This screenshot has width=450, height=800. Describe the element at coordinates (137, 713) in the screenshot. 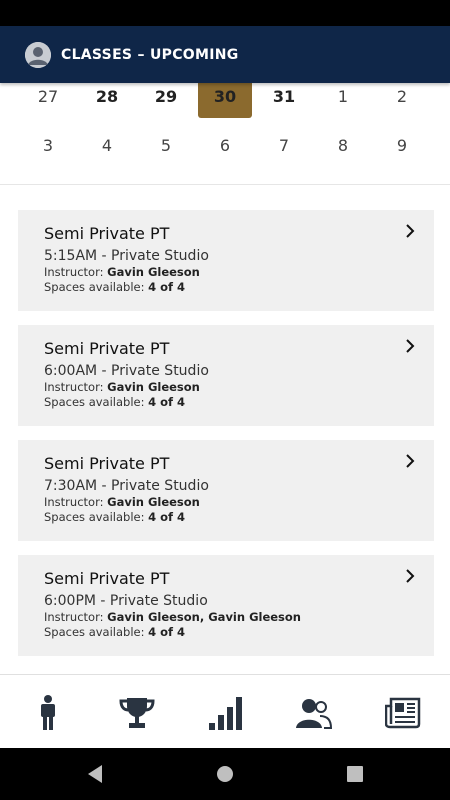

I see `trophy-icon` at that location.